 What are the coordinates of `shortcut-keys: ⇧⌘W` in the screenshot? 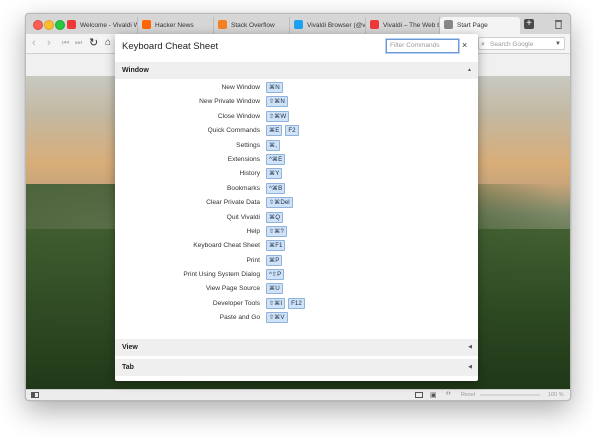 It's located at (279, 116).